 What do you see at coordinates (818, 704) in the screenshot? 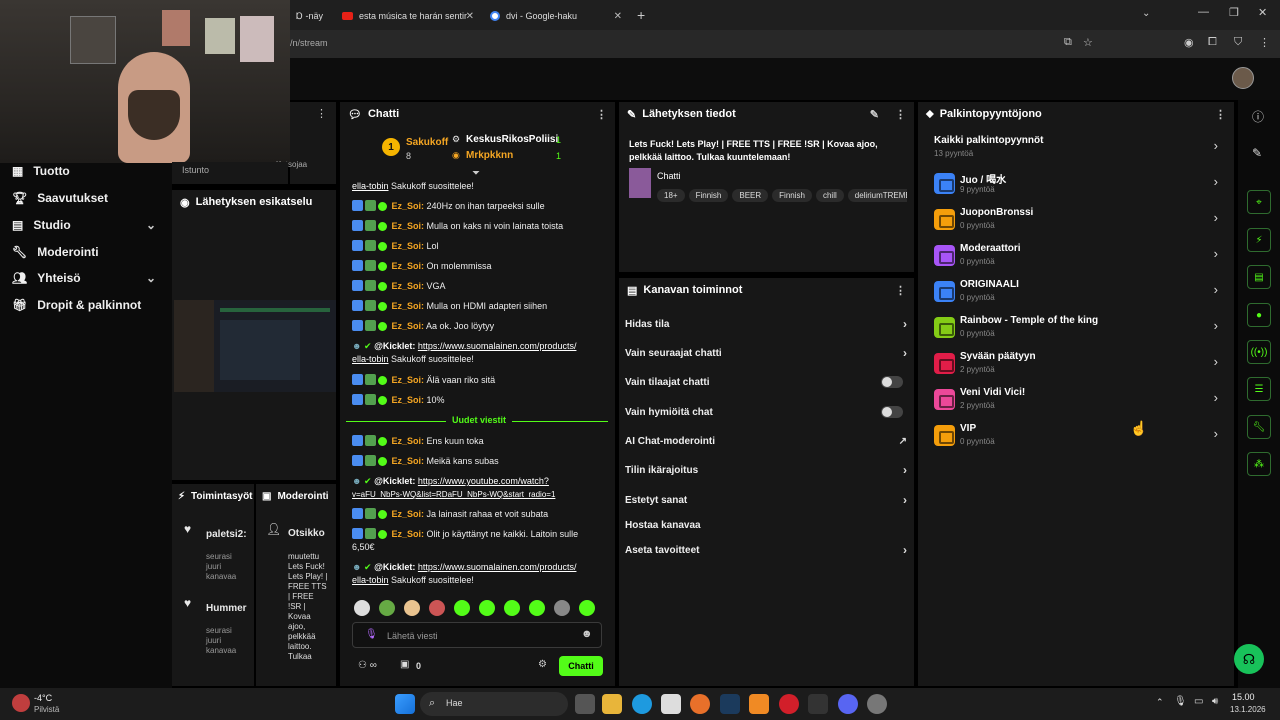
I see `terminal-icon` at bounding box center [818, 704].